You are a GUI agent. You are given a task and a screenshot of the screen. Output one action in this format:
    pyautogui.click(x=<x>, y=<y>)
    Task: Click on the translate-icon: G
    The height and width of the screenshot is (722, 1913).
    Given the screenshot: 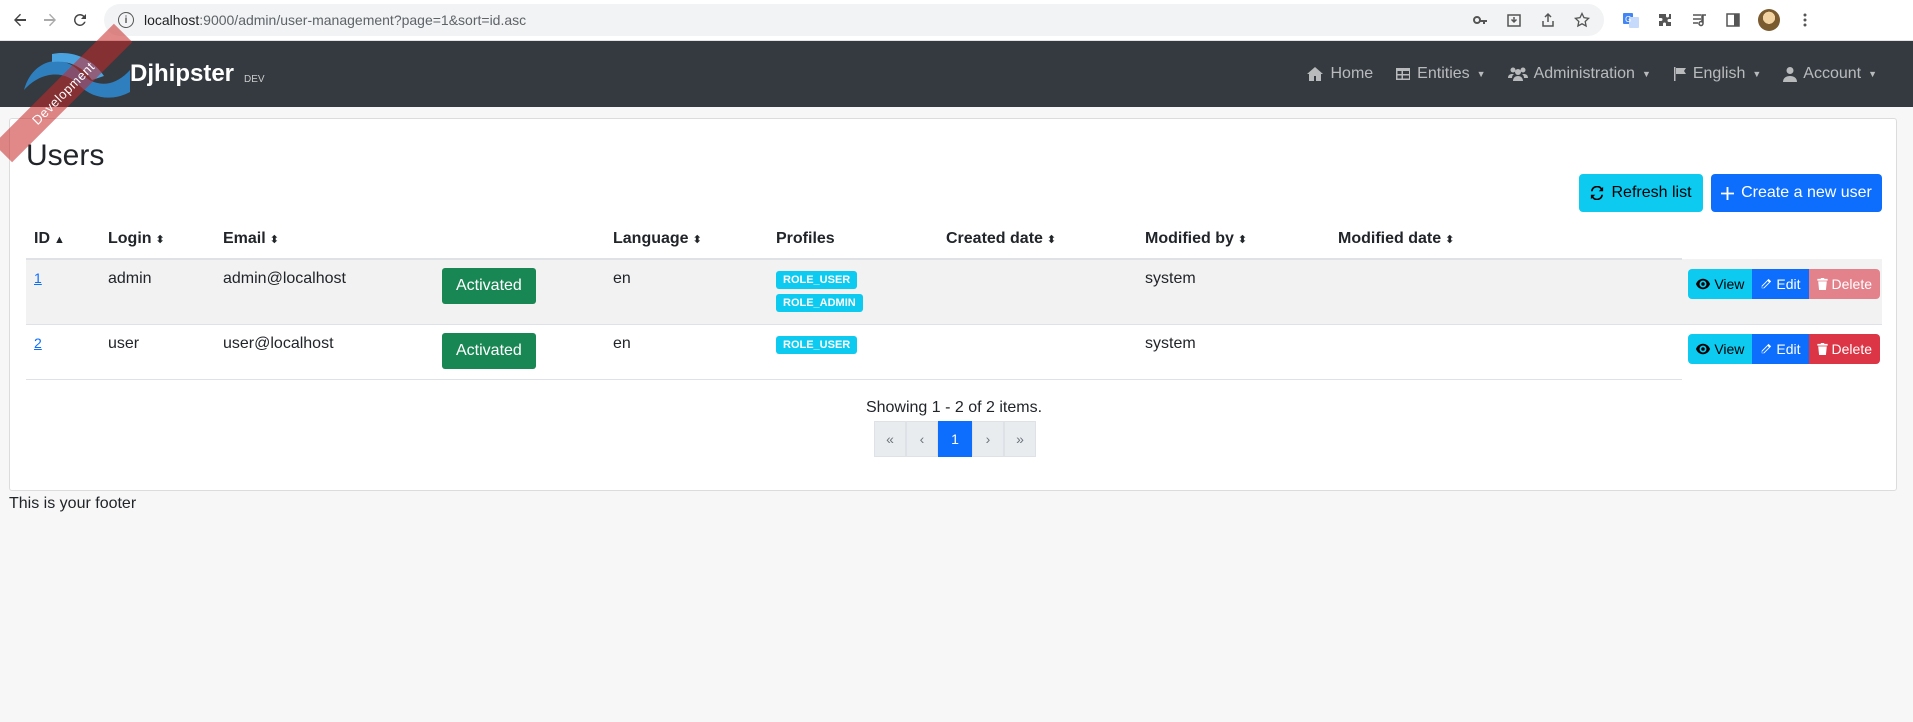 What is the action you would take?
    pyautogui.click(x=1631, y=20)
    